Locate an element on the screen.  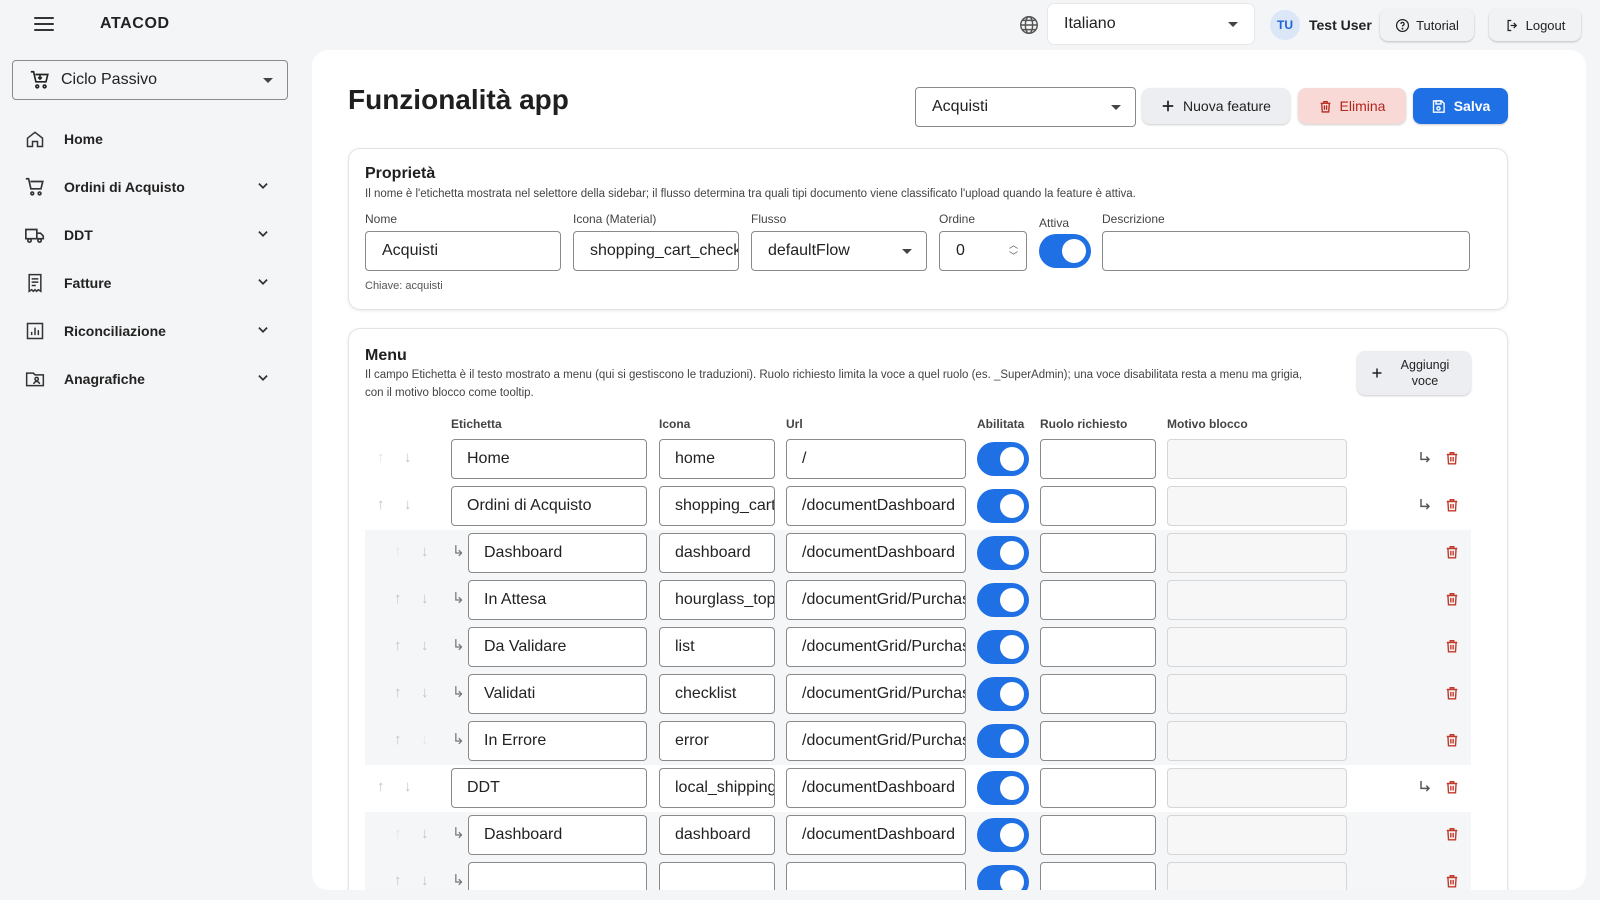
menu-label-field: Validati is located at coordinates (557, 694).